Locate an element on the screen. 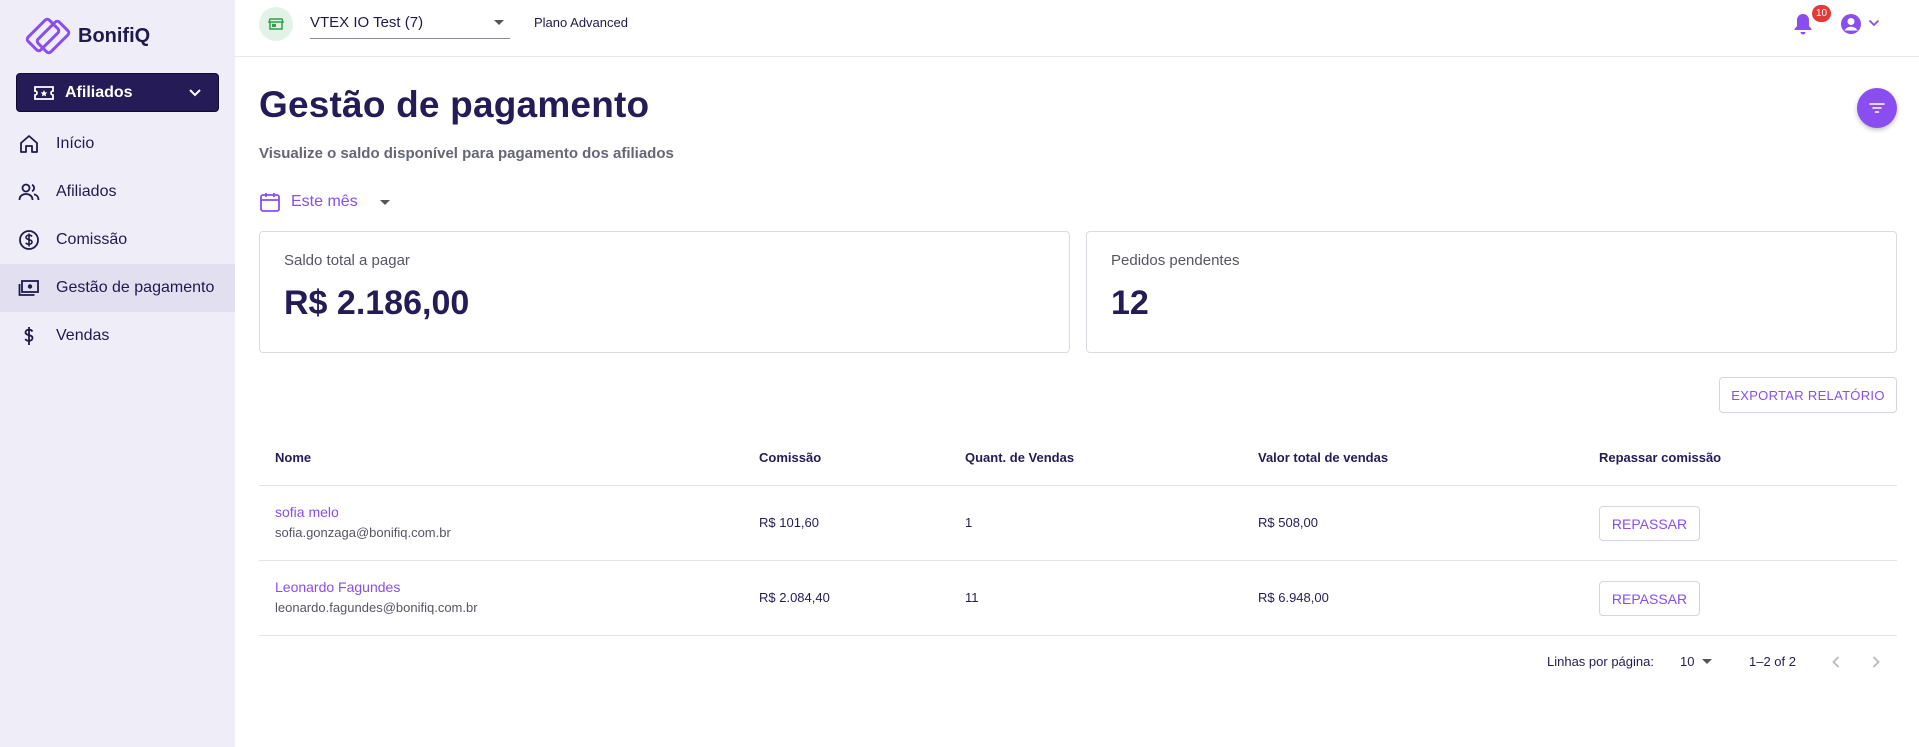 This screenshot has width=1919, height=747. sales-total: R$ 6.948,00 is located at coordinates (1293, 597).